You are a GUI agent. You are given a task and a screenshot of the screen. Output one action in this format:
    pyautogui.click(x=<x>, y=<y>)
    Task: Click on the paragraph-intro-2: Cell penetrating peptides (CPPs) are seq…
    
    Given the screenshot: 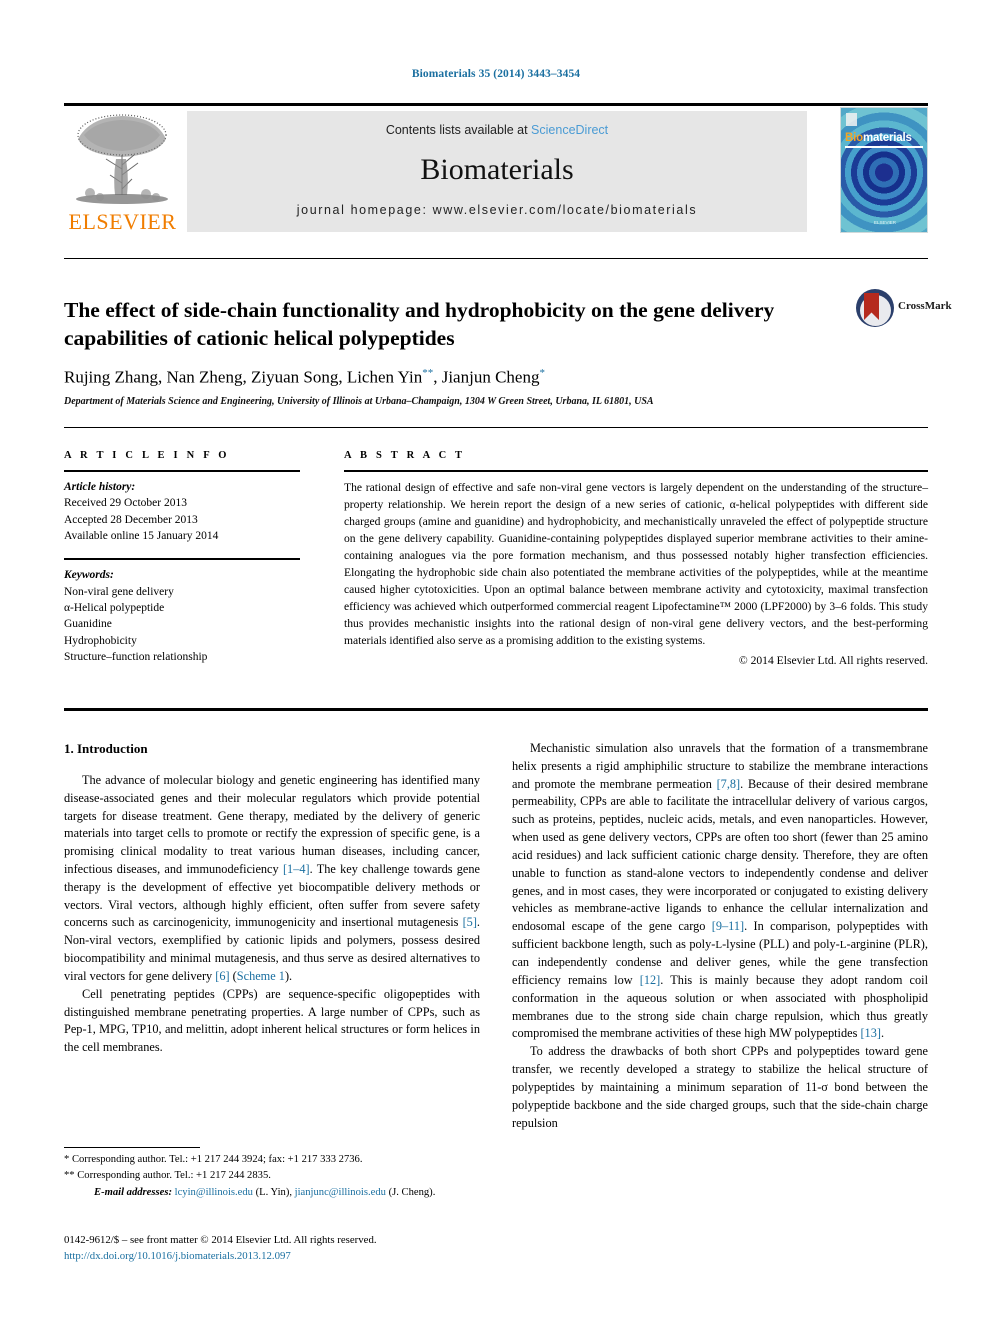 What is the action you would take?
    pyautogui.click(x=272, y=1020)
    